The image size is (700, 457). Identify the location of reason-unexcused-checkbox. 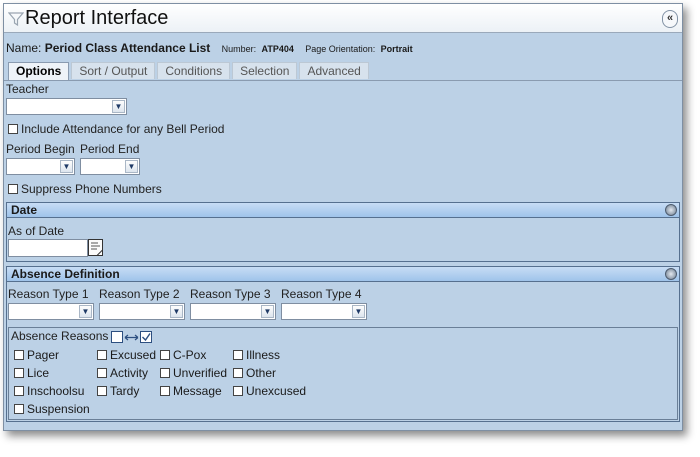
(238, 391).